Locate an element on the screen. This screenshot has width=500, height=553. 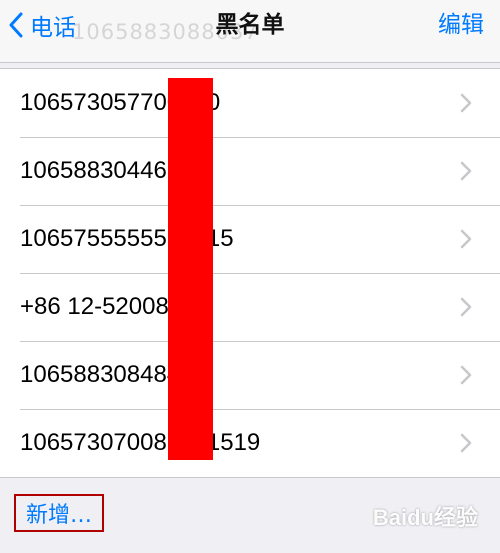
phone-number: 106588308484 is located at coordinates (100, 374).